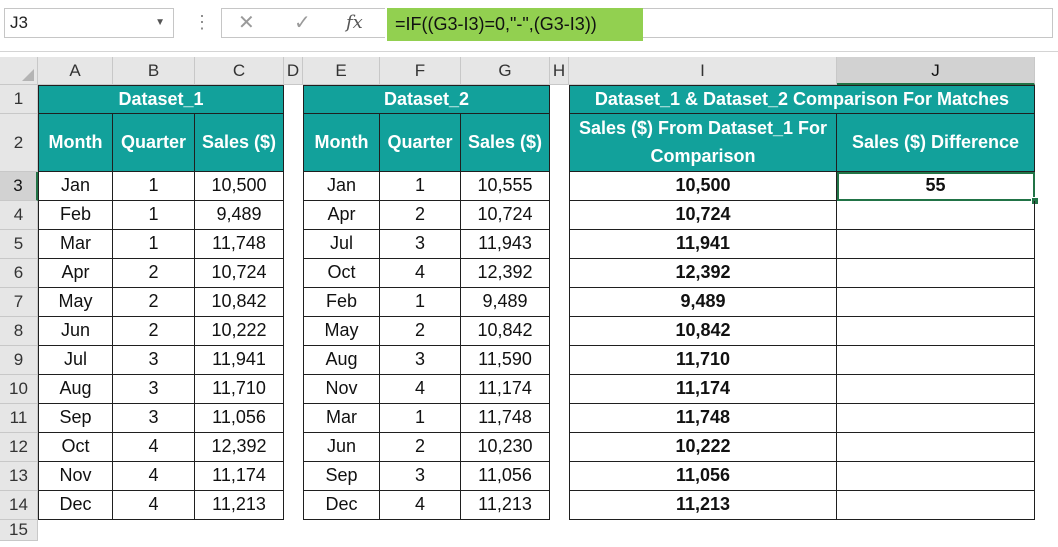 The width and height of the screenshot is (1058, 547). Describe the element at coordinates (239, 331) in the screenshot. I see `dataset1-cell: 10,222` at that location.